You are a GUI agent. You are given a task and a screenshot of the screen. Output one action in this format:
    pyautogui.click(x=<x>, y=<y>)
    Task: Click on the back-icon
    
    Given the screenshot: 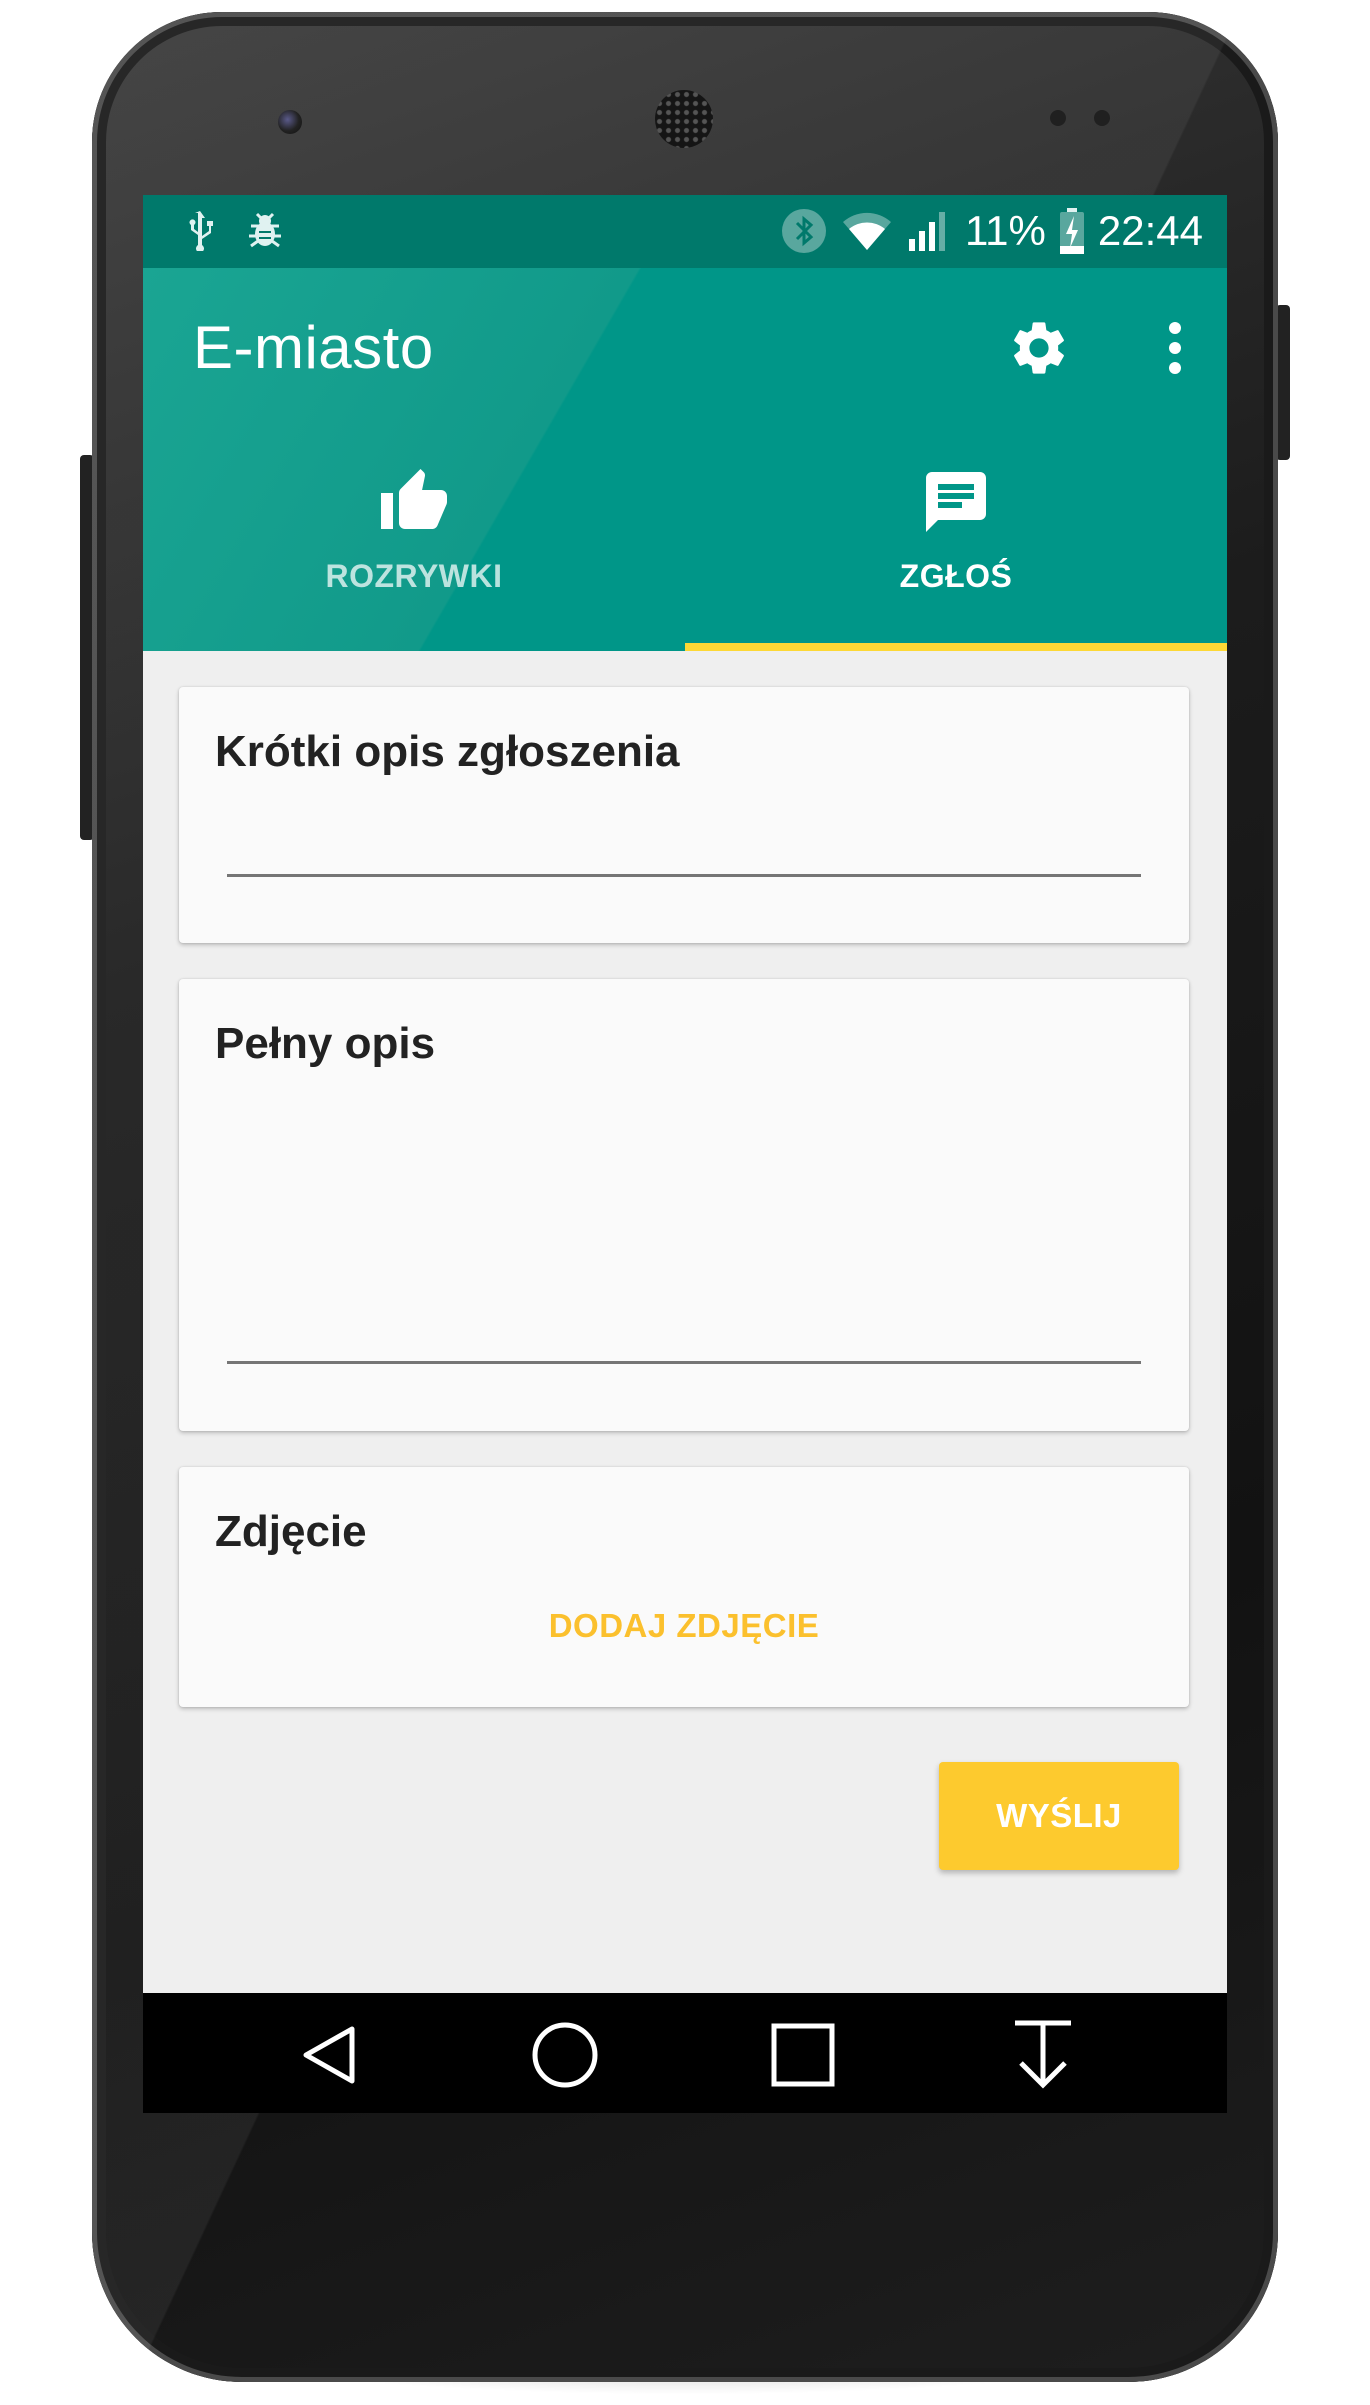 What is the action you would take?
    pyautogui.click(x=330, y=2055)
    